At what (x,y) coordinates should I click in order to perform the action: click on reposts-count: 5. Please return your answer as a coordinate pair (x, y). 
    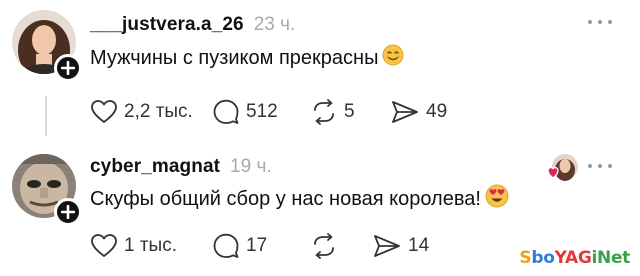
    Looking at the image, I should click on (349, 111).